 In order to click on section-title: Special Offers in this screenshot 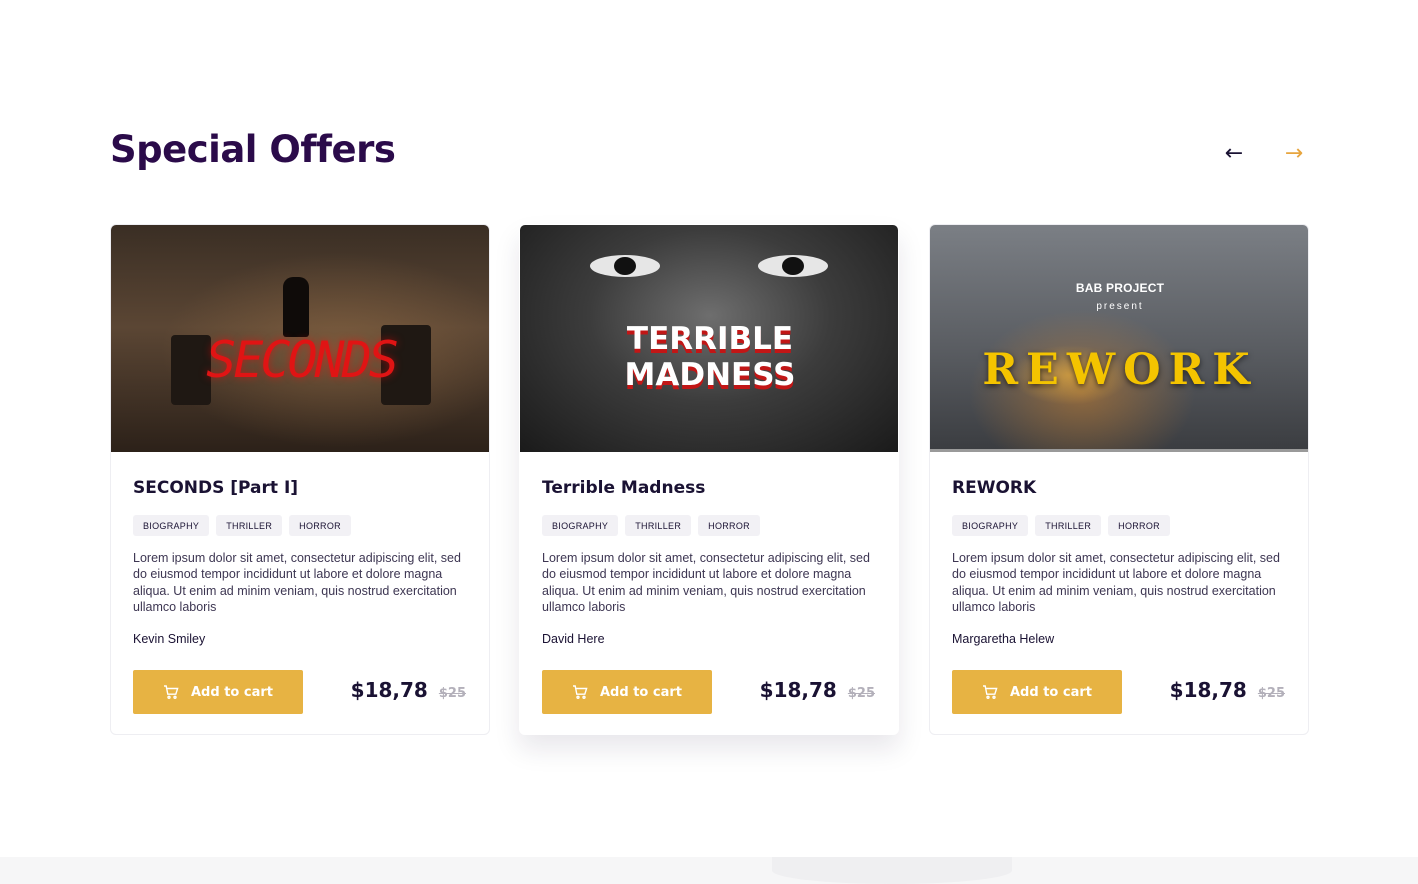, I will do `click(253, 149)`.